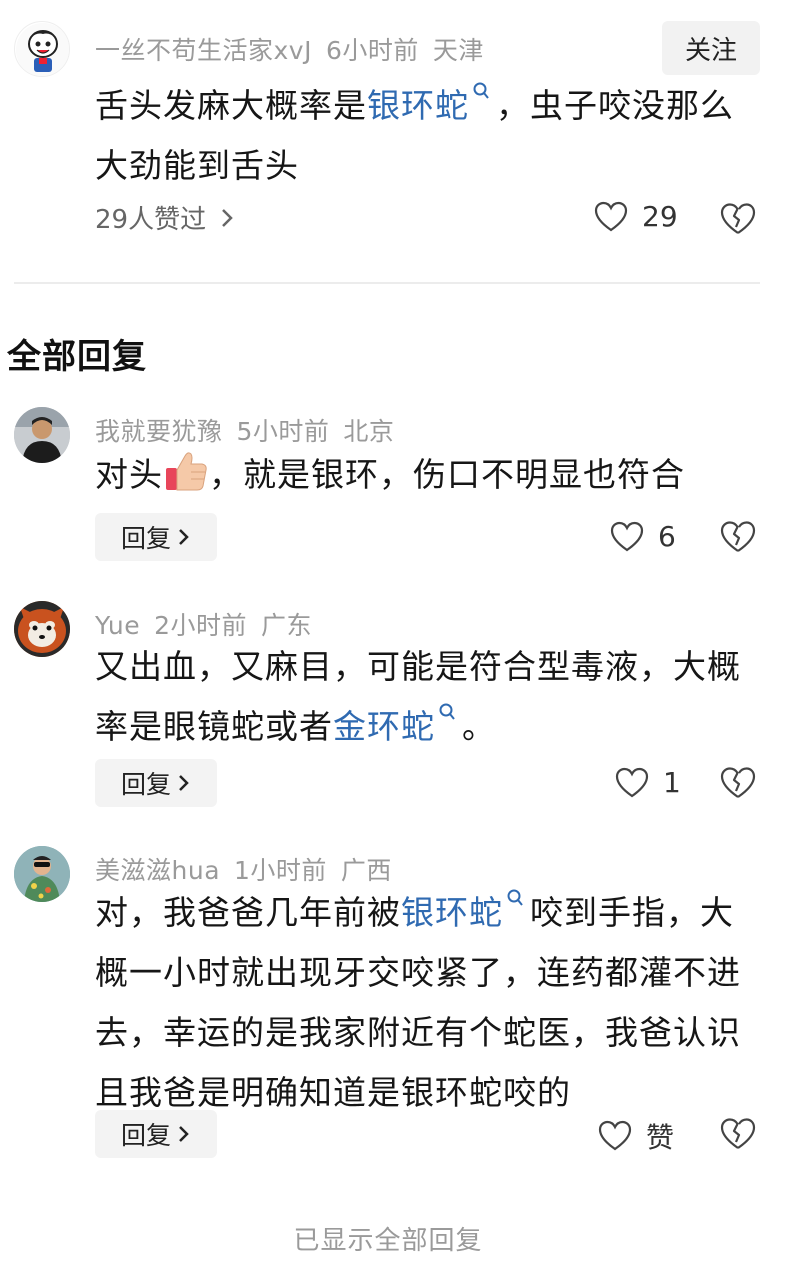 This screenshot has height=1279, width=800. Describe the element at coordinates (159, 431) in the screenshot. I see `username: 我就要犹豫` at that location.